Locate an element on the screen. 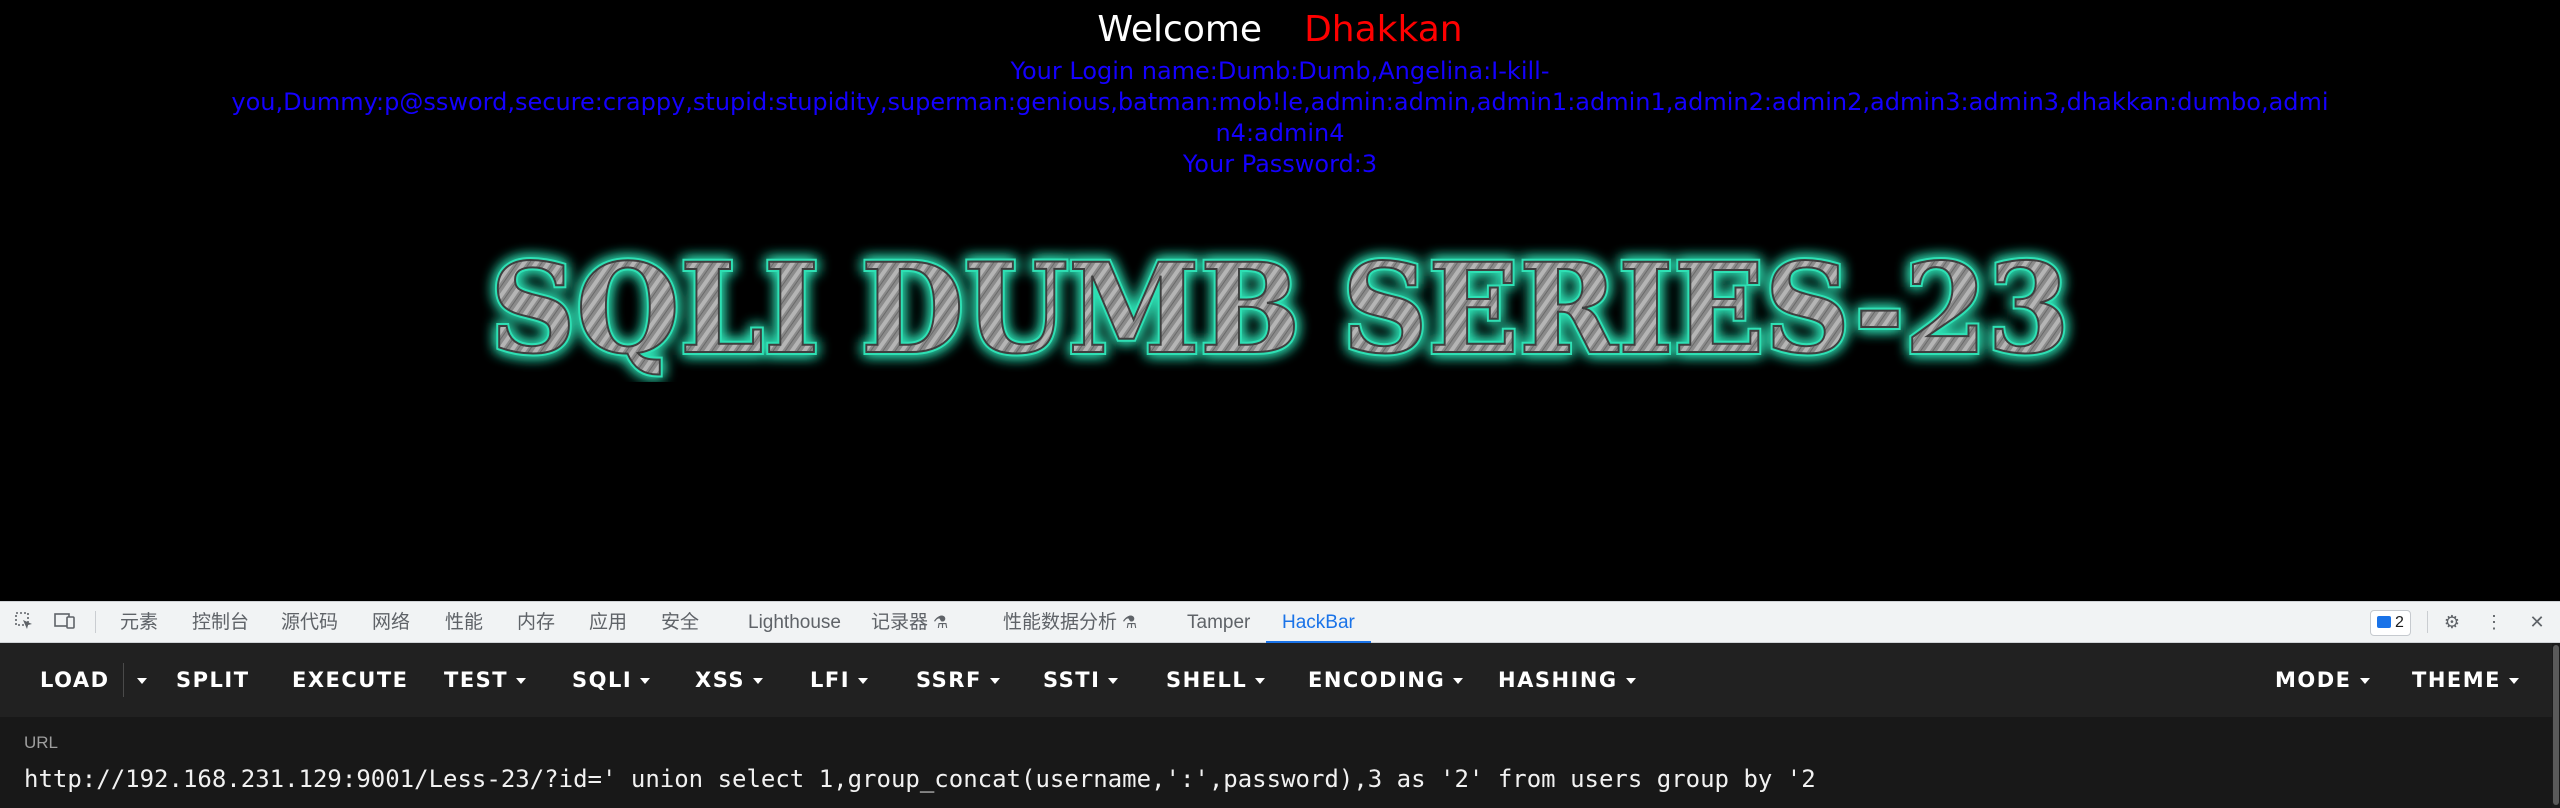 The height and width of the screenshot is (808, 2560). xss-menu-label: XSS is located at coordinates (720, 680).